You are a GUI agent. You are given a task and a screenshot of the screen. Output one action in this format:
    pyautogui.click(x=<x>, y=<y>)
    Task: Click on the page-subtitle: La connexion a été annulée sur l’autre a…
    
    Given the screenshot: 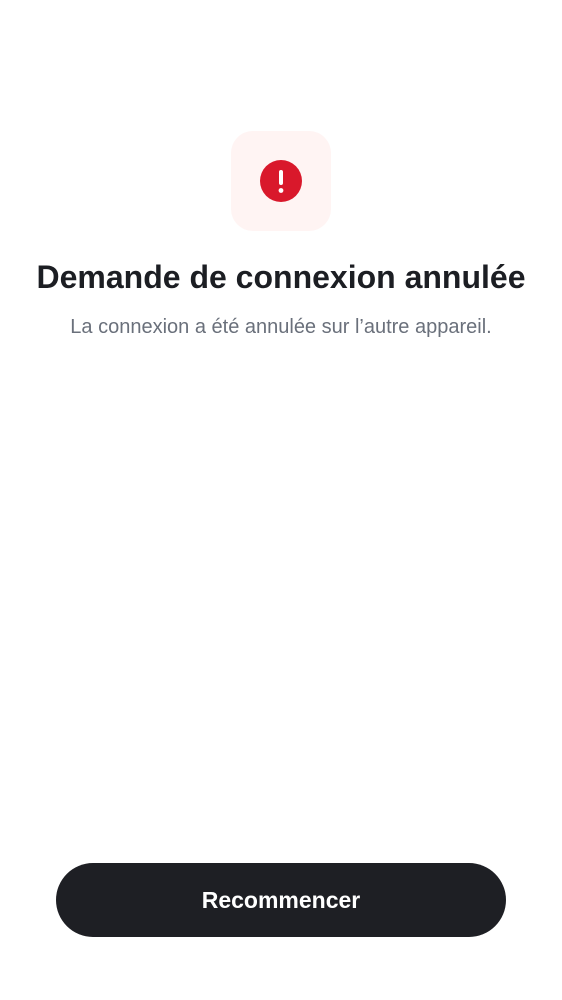 What is the action you would take?
    pyautogui.click(x=281, y=327)
    